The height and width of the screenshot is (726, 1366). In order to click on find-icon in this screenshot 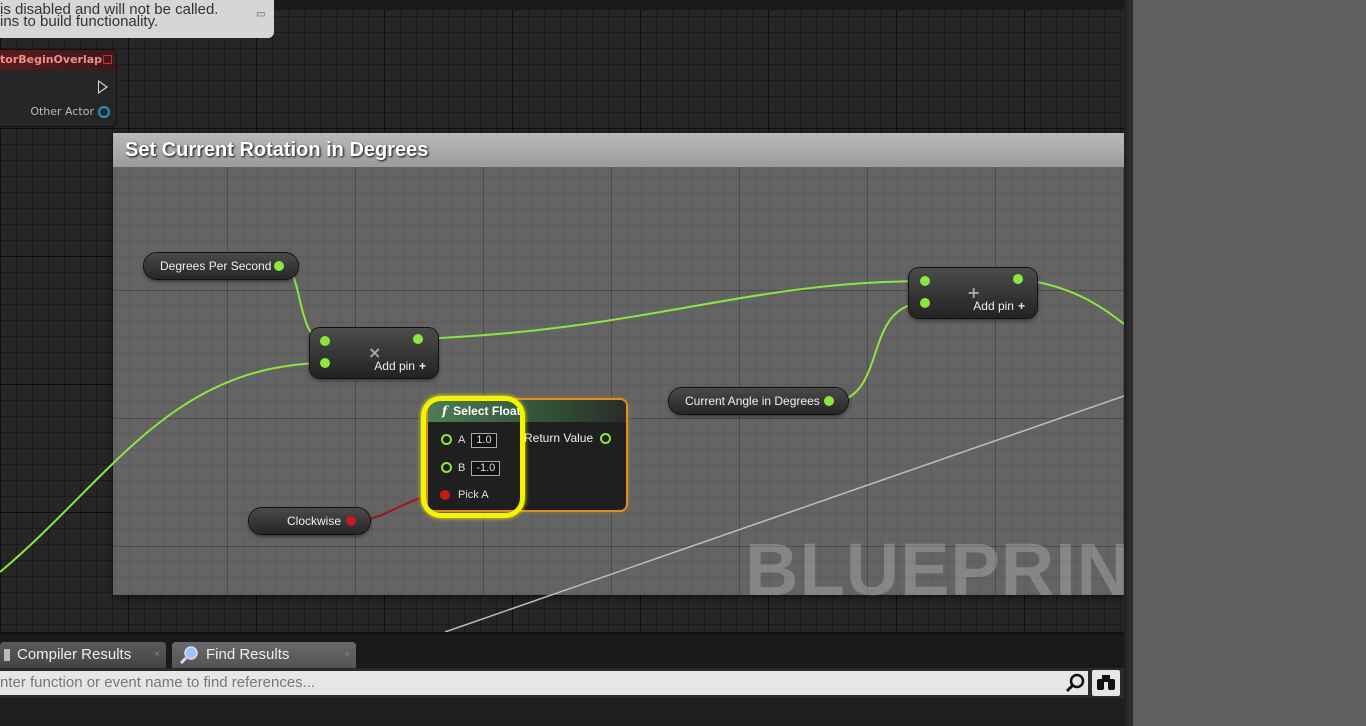, I will do `click(189, 655)`.